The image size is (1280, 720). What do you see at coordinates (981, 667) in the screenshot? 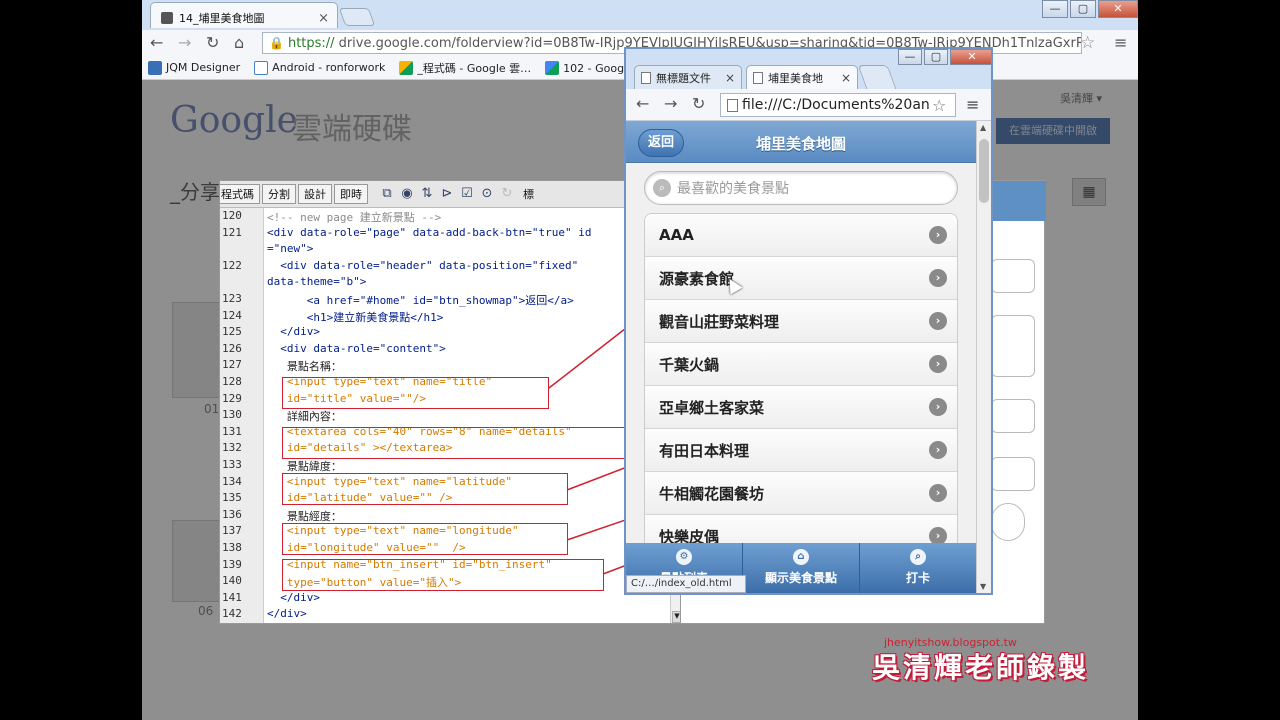
I see `watermark-text: 吳清輝老師錄製` at bounding box center [981, 667].